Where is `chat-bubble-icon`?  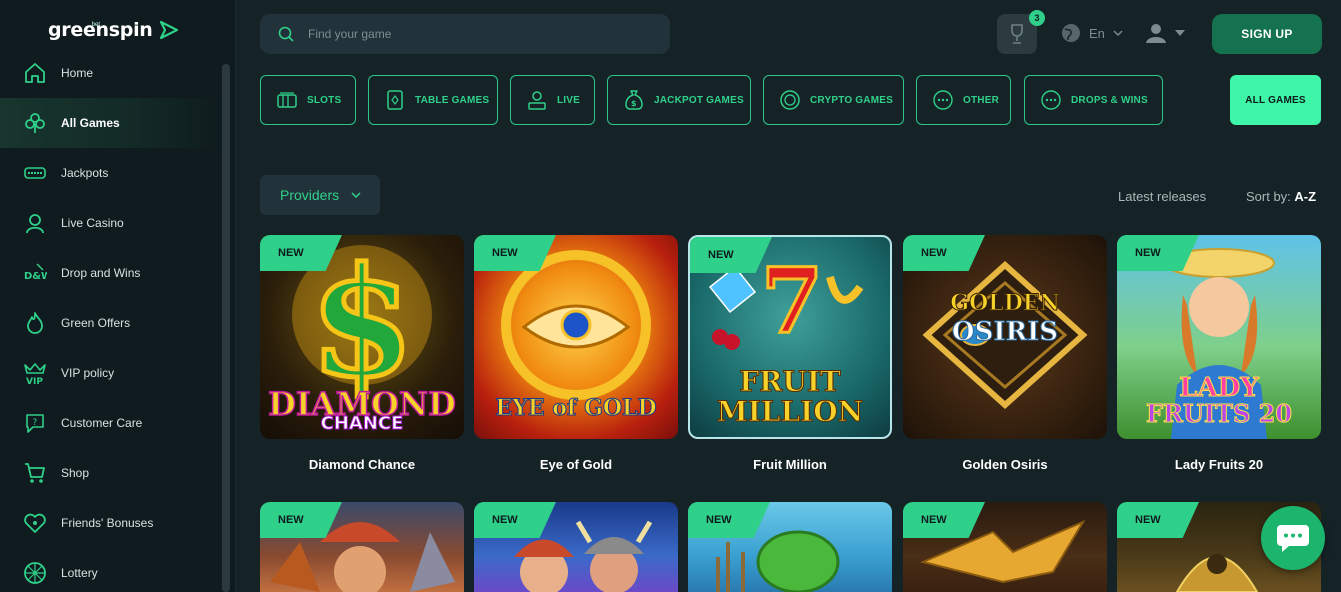
chat-bubble-icon is located at coordinates (1293, 538).